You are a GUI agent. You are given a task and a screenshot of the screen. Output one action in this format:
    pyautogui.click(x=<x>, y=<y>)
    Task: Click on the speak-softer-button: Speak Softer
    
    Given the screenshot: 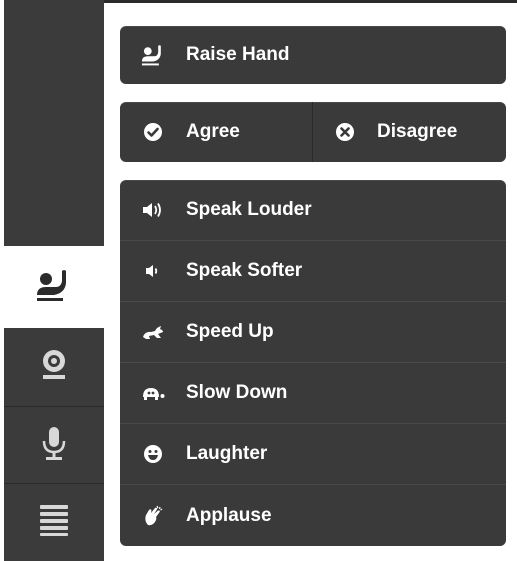 What is the action you would take?
    pyautogui.click(x=313, y=271)
    